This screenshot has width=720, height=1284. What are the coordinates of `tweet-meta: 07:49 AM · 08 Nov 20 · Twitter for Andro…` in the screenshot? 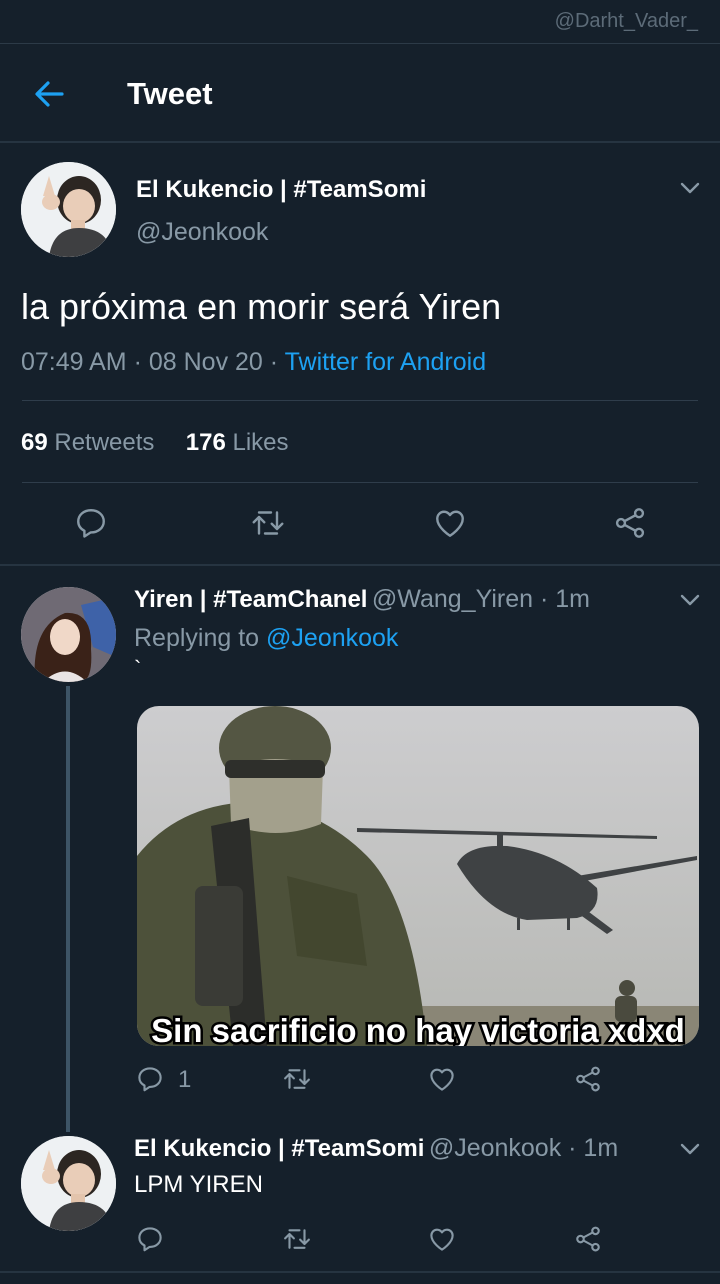 It's located at (253, 362).